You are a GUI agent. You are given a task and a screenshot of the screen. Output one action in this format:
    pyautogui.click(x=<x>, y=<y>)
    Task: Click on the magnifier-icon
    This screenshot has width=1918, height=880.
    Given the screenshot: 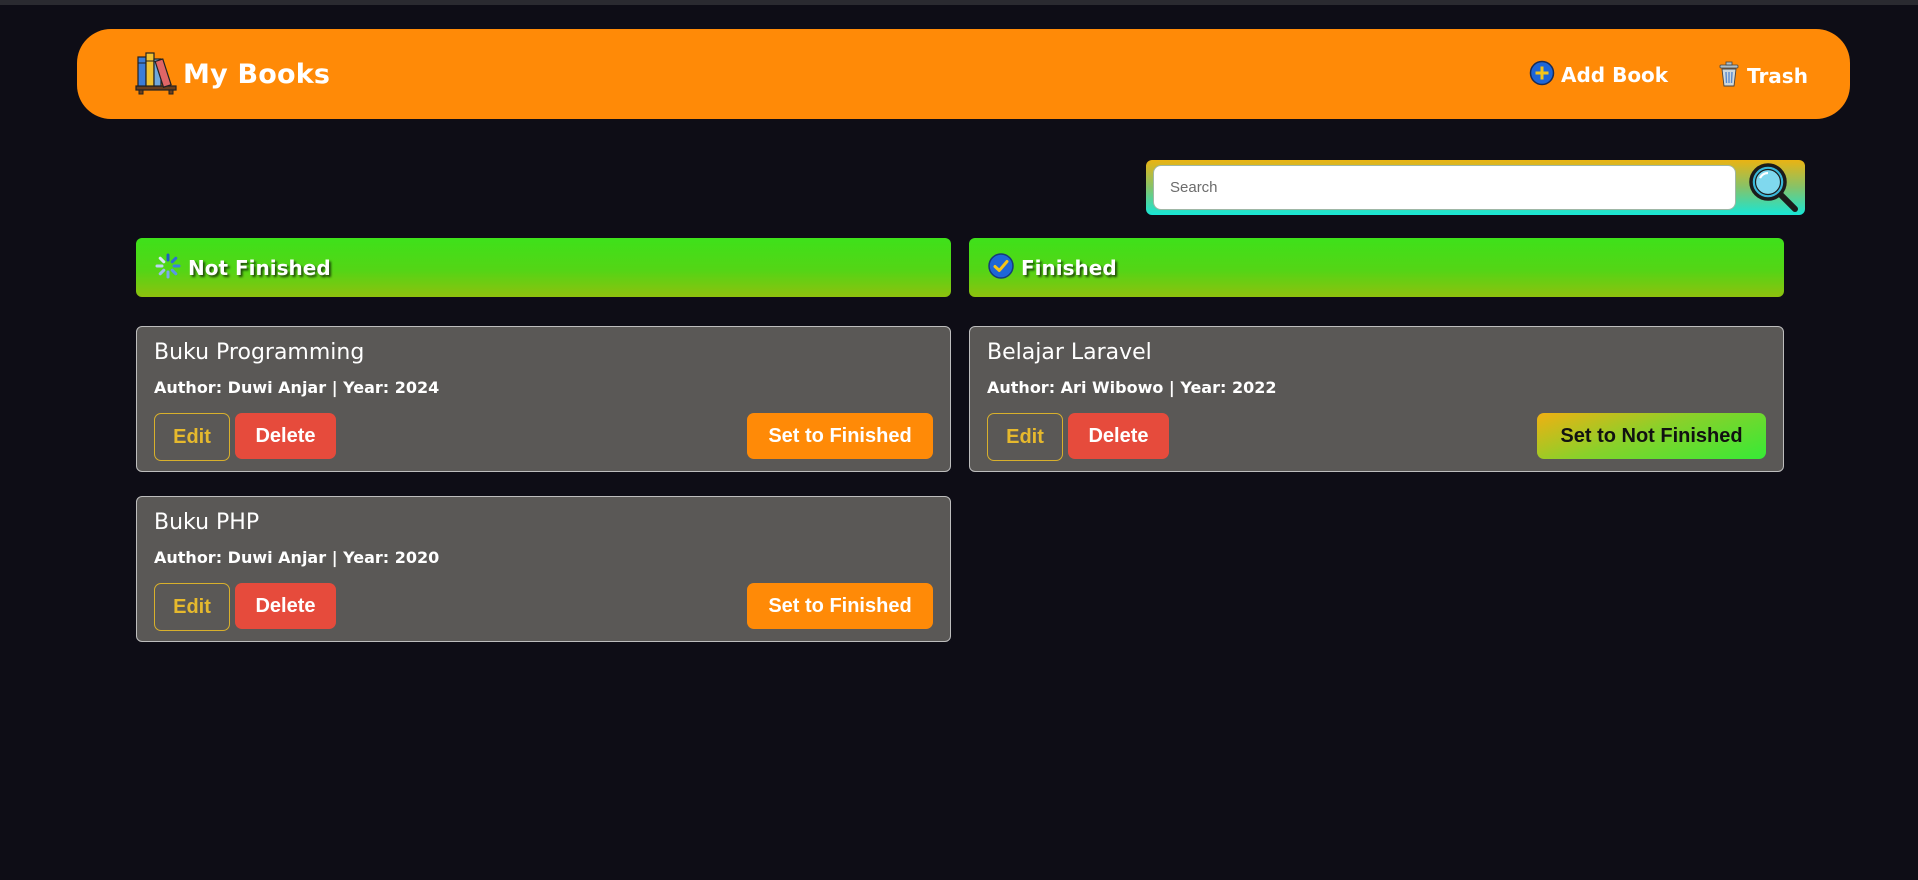 What is the action you would take?
    pyautogui.click(x=1773, y=187)
    